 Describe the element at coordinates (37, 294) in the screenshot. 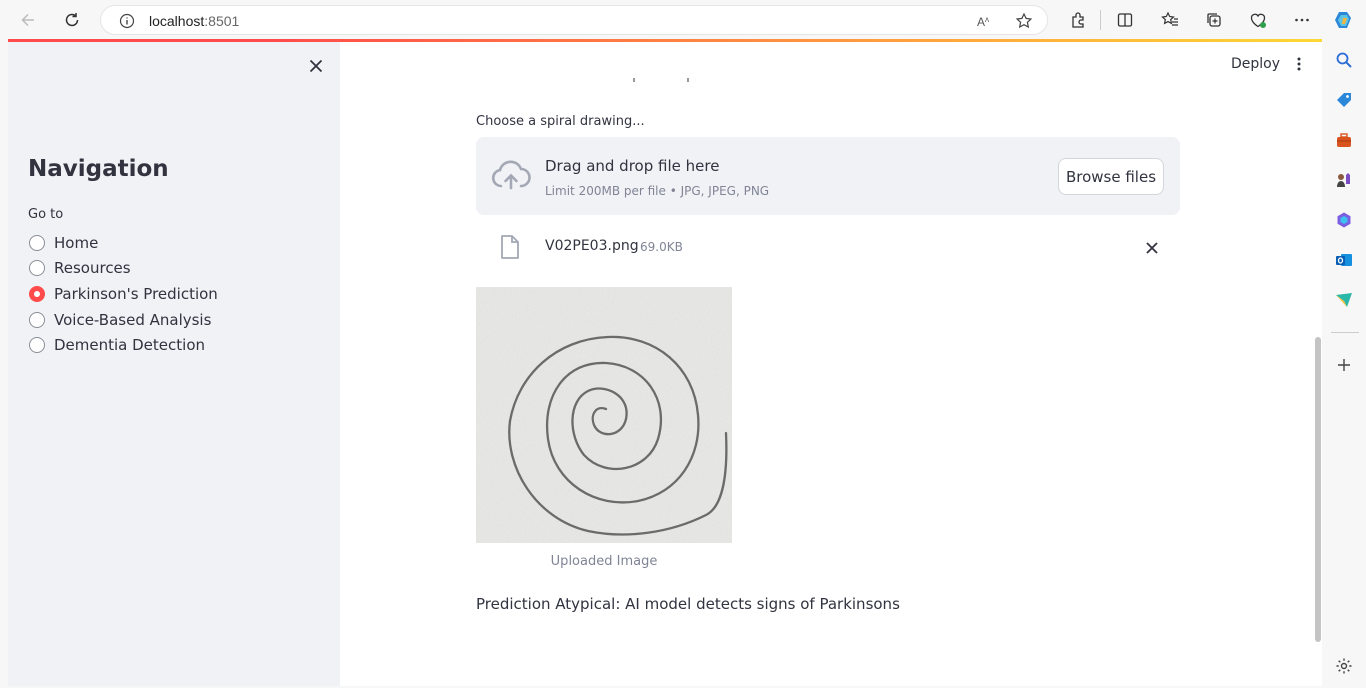

I see `radio-circle-selected` at that location.